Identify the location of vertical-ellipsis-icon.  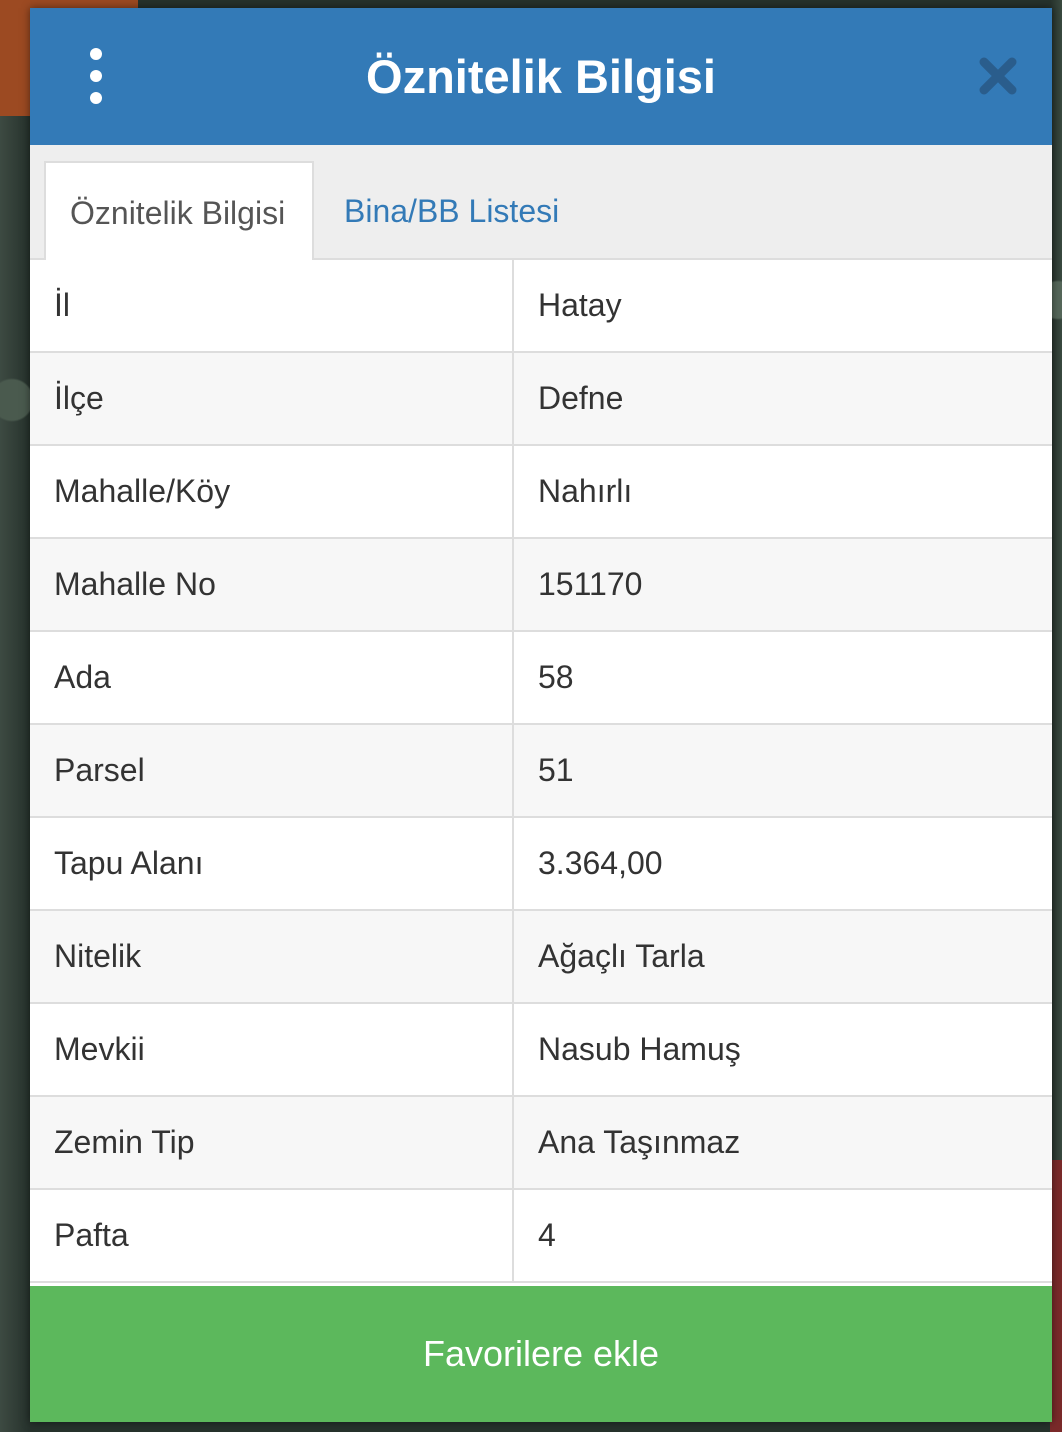
(96, 76).